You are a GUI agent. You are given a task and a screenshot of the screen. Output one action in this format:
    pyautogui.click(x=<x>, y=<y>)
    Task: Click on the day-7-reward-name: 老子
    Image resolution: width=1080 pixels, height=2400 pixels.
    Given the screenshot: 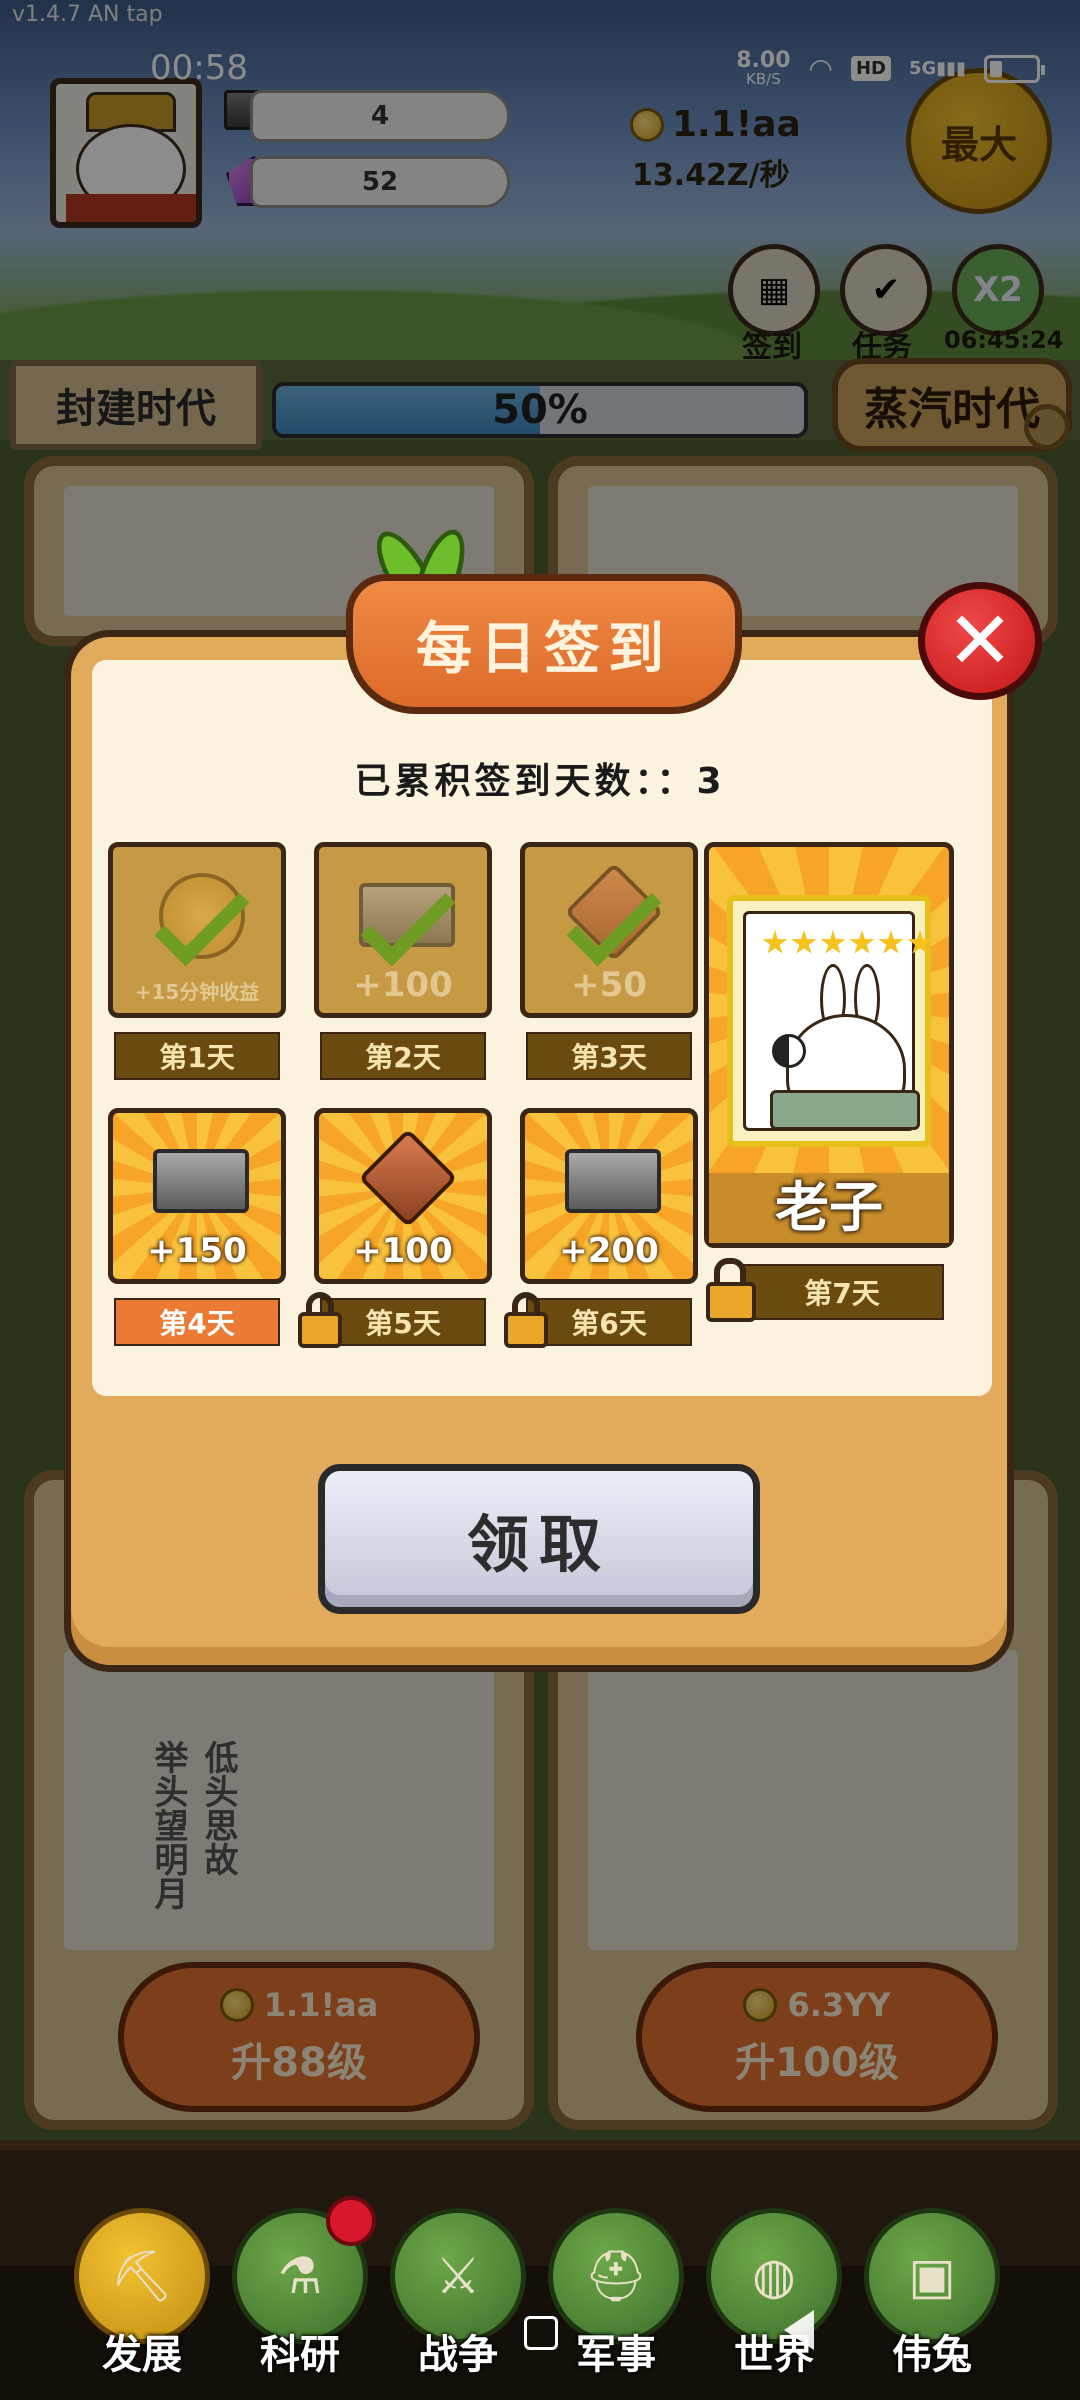 What is the action you would take?
    pyautogui.click(x=829, y=1207)
    